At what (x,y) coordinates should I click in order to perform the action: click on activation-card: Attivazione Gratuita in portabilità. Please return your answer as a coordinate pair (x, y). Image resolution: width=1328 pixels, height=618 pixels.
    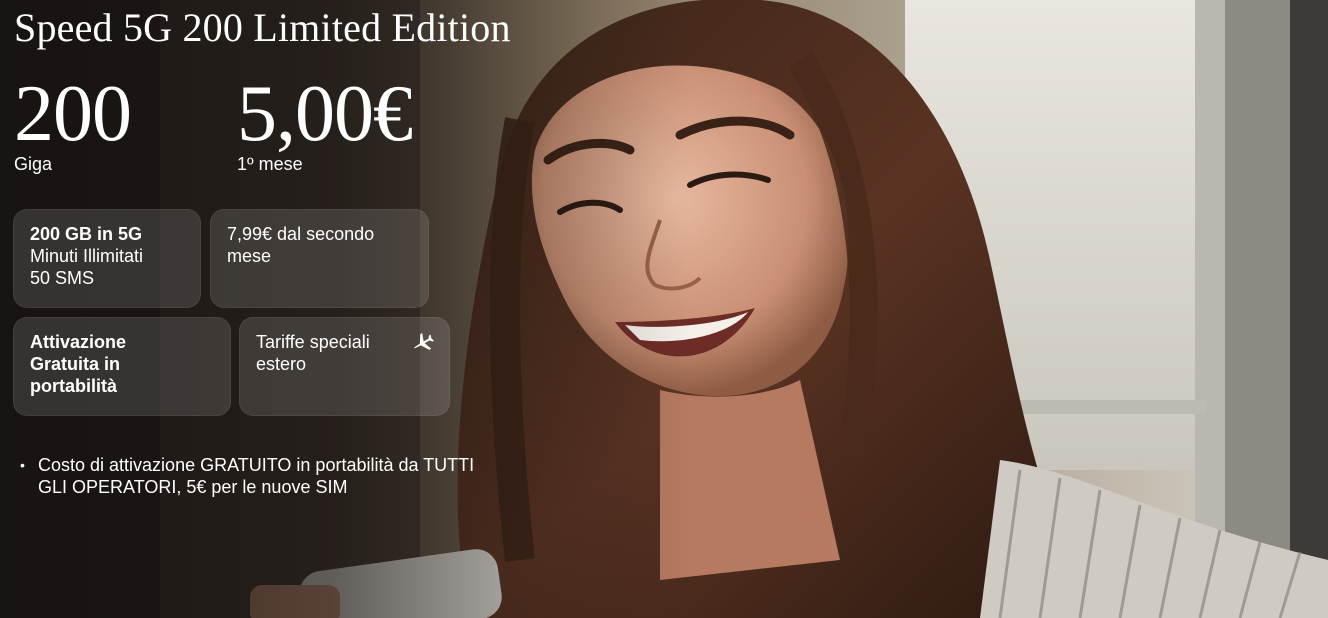
    Looking at the image, I should click on (122, 366).